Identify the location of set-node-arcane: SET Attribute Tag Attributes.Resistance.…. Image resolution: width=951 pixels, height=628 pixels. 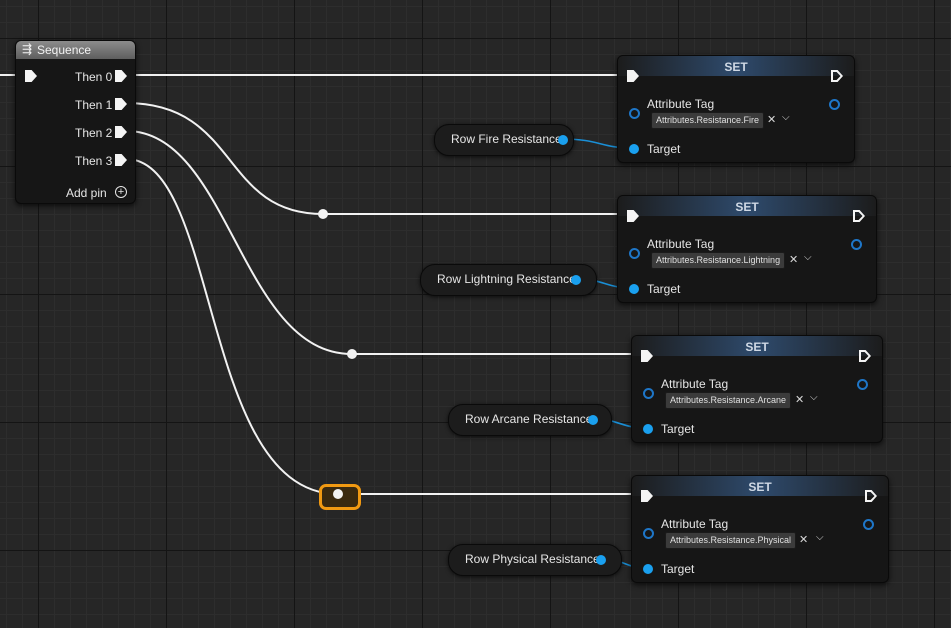
(757, 389).